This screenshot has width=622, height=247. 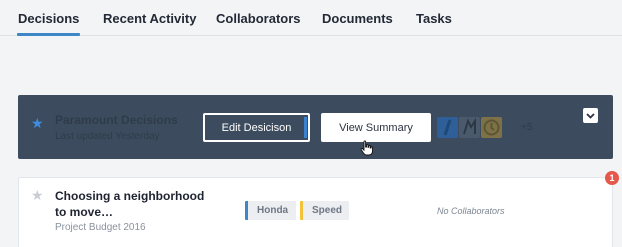 I want to click on tab-documents: Documents, so click(x=357, y=18).